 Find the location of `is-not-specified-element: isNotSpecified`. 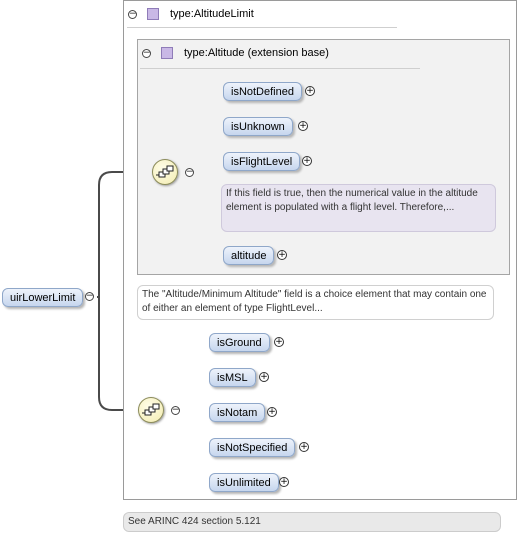

is-not-specified-element: isNotSpecified is located at coordinates (252, 447).